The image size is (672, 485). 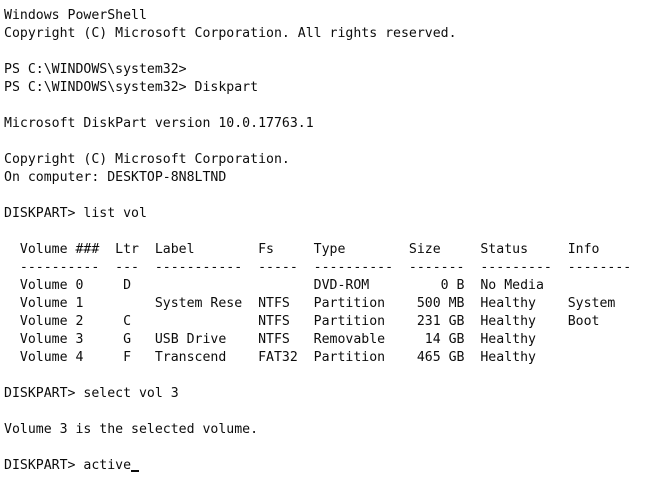 What do you see at coordinates (131, 87) in the screenshot?
I see `command-diskpart: PS C:\WINDOWS\system32> Diskpart` at bounding box center [131, 87].